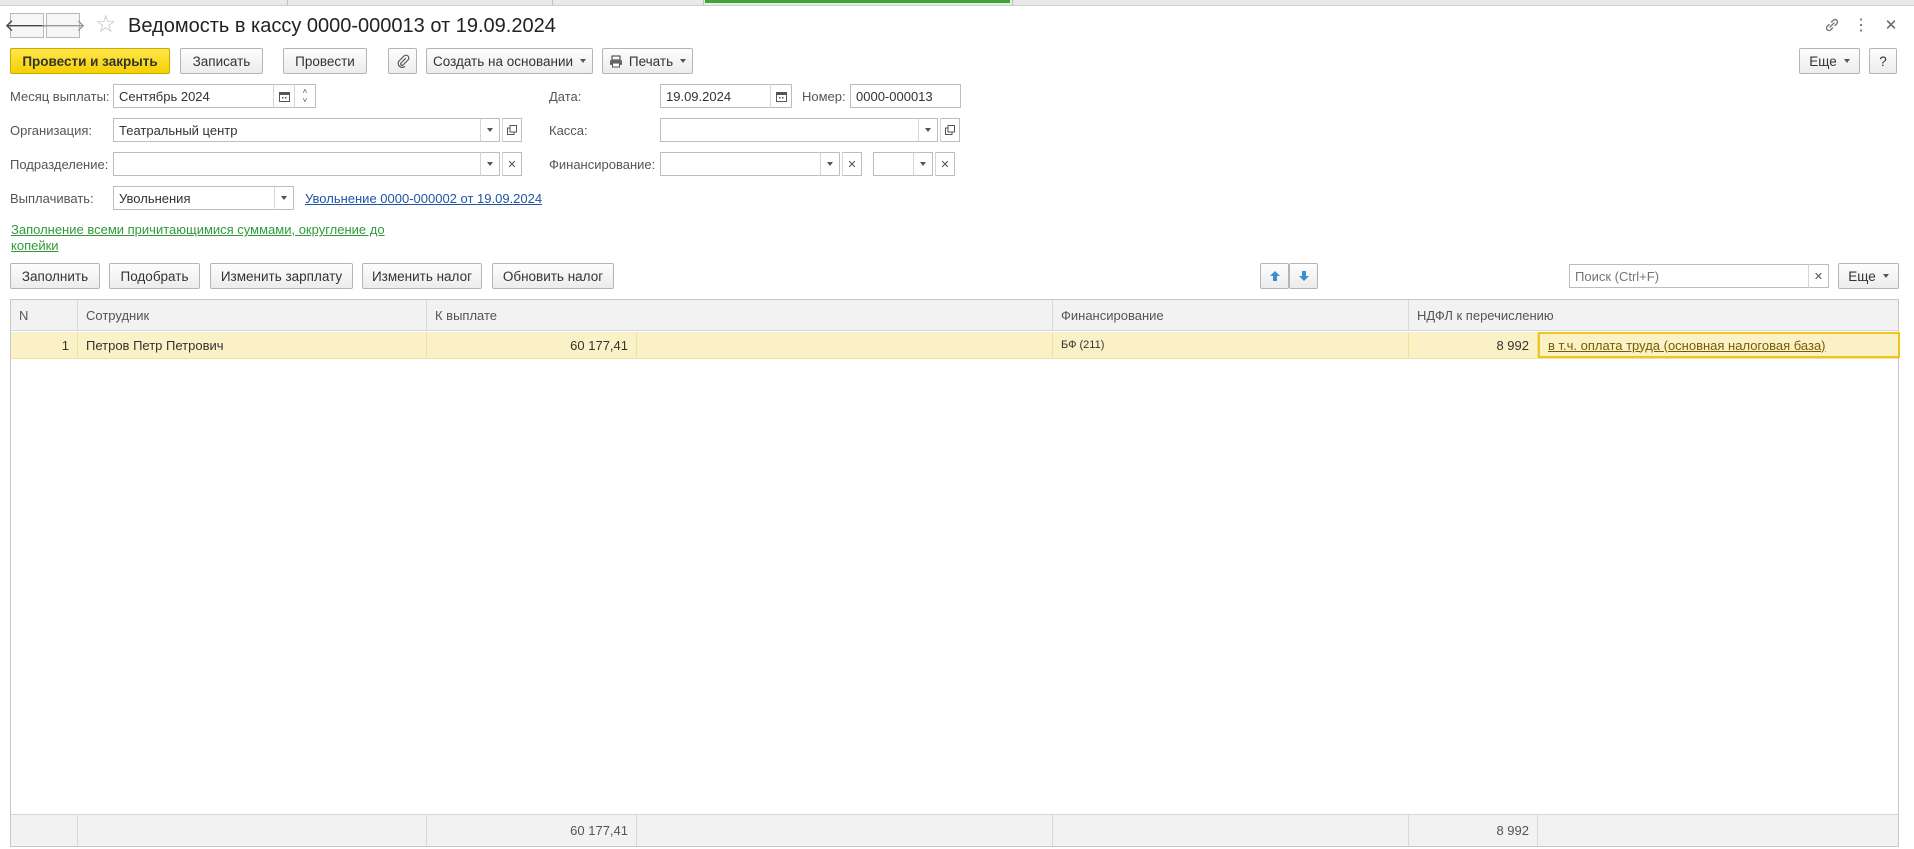  What do you see at coordinates (55, 276) in the screenshot?
I see `fill-button: Заполнить` at bounding box center [55, 276].